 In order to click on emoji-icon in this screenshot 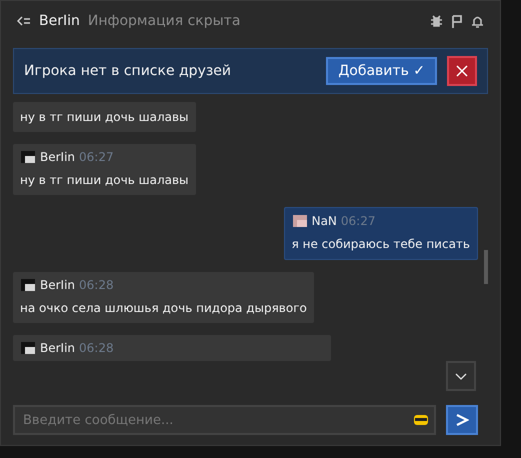, I will do `click(421, 420)`.